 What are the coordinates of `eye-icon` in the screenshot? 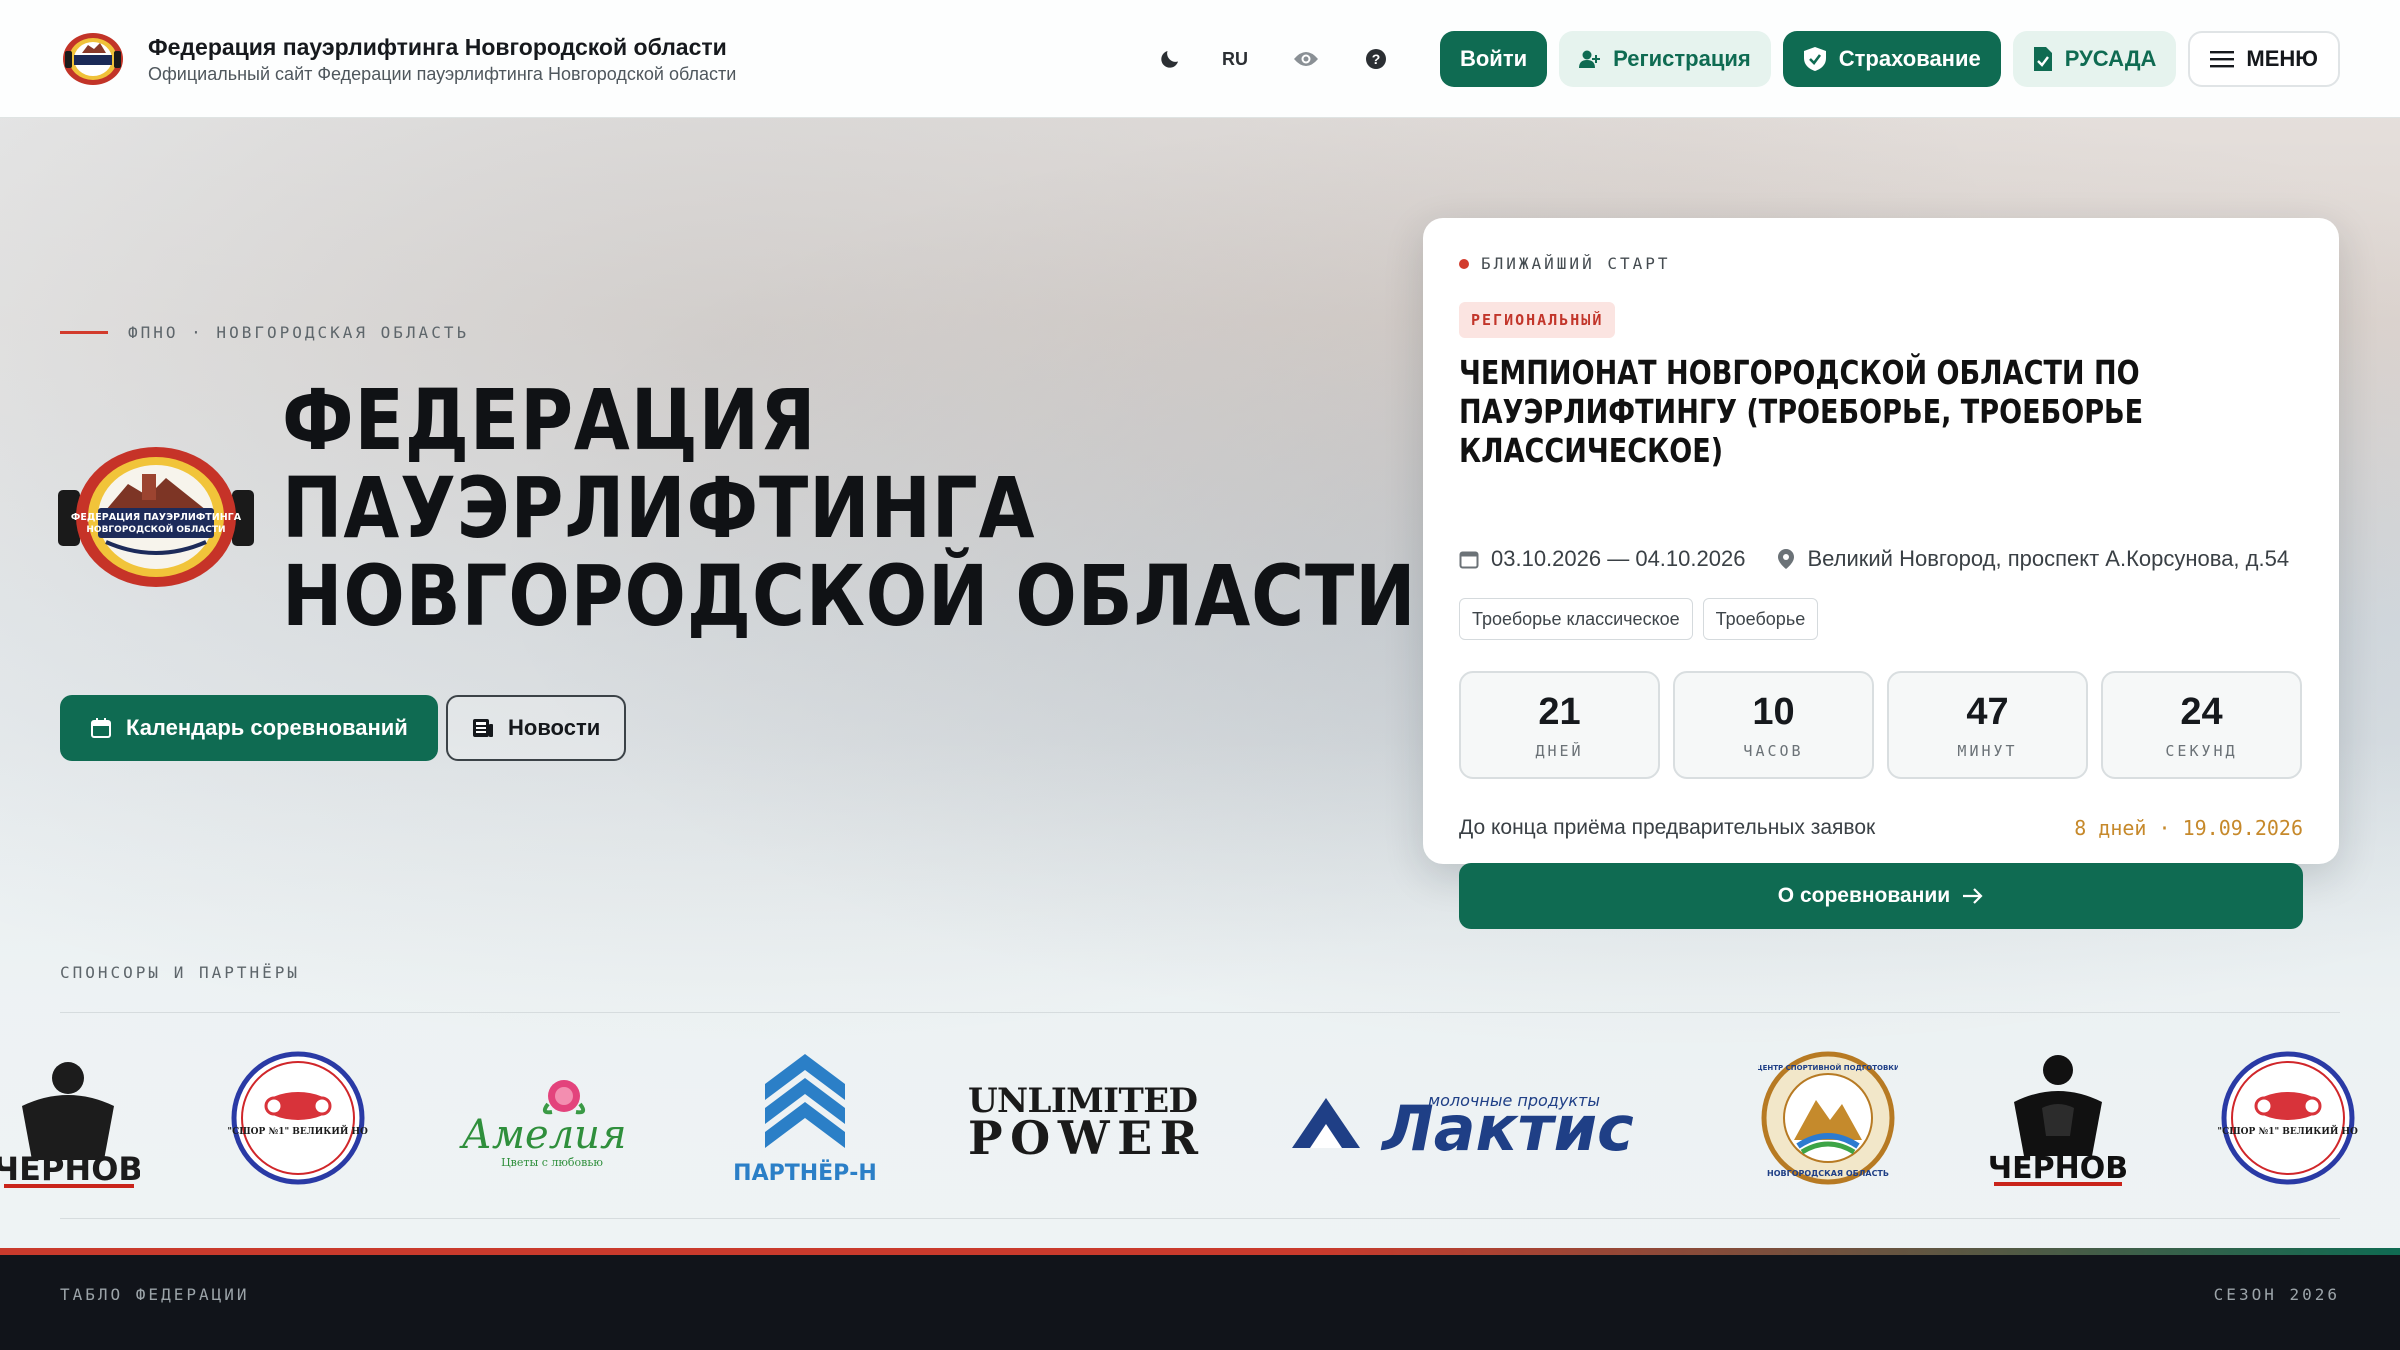 It's located at (1306, 59).